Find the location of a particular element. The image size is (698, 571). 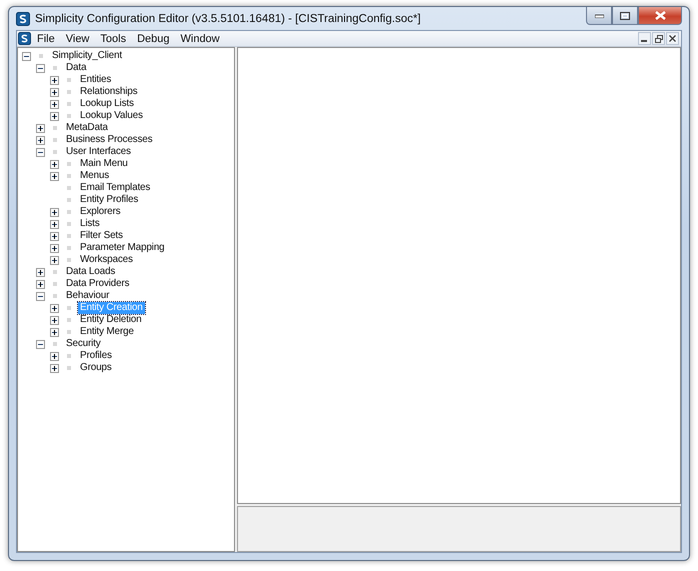

tree-item: Behaviour is located at coordinates (88, 296).